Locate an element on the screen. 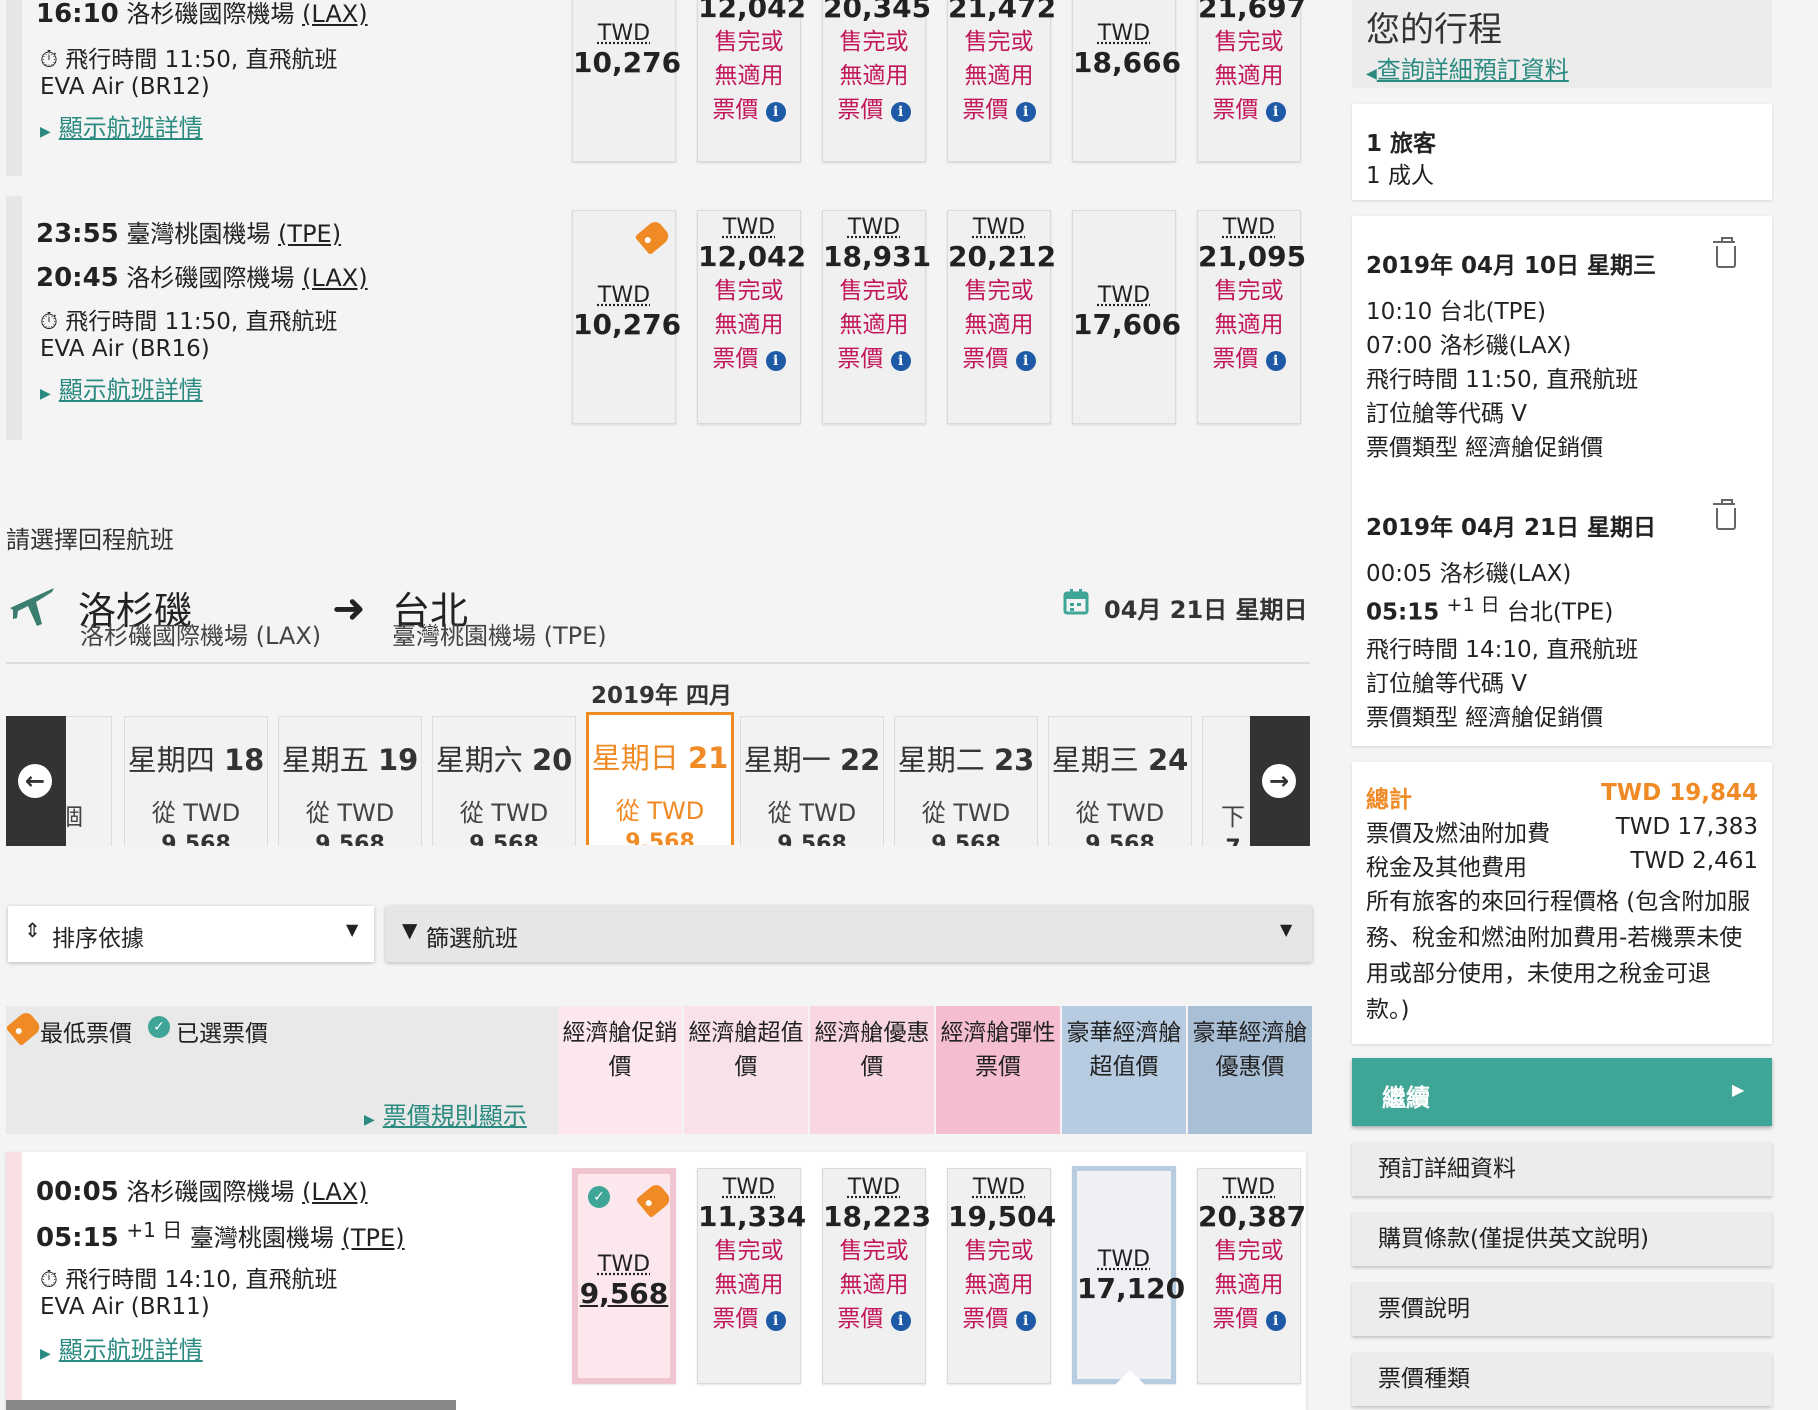  fare-rules-link: ▶ 票價規則顯示 is located at coordinates (445, 1113).